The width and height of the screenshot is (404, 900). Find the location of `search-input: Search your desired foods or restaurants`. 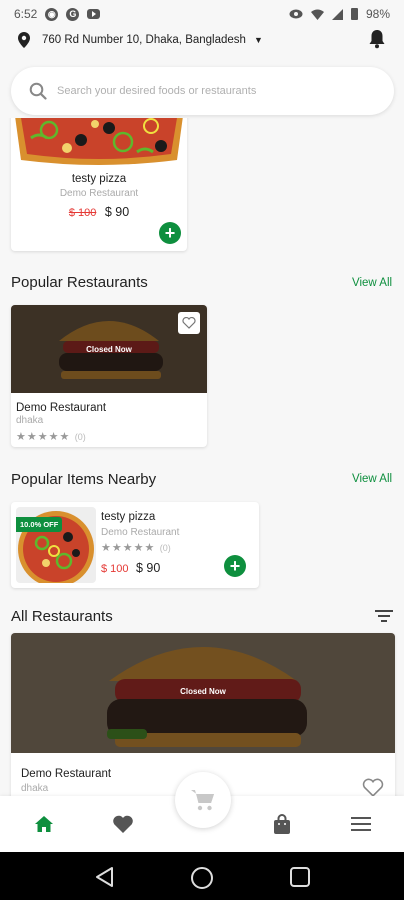

search-input: Search your desired foods or restaurants is located at coordinates (202, 91).